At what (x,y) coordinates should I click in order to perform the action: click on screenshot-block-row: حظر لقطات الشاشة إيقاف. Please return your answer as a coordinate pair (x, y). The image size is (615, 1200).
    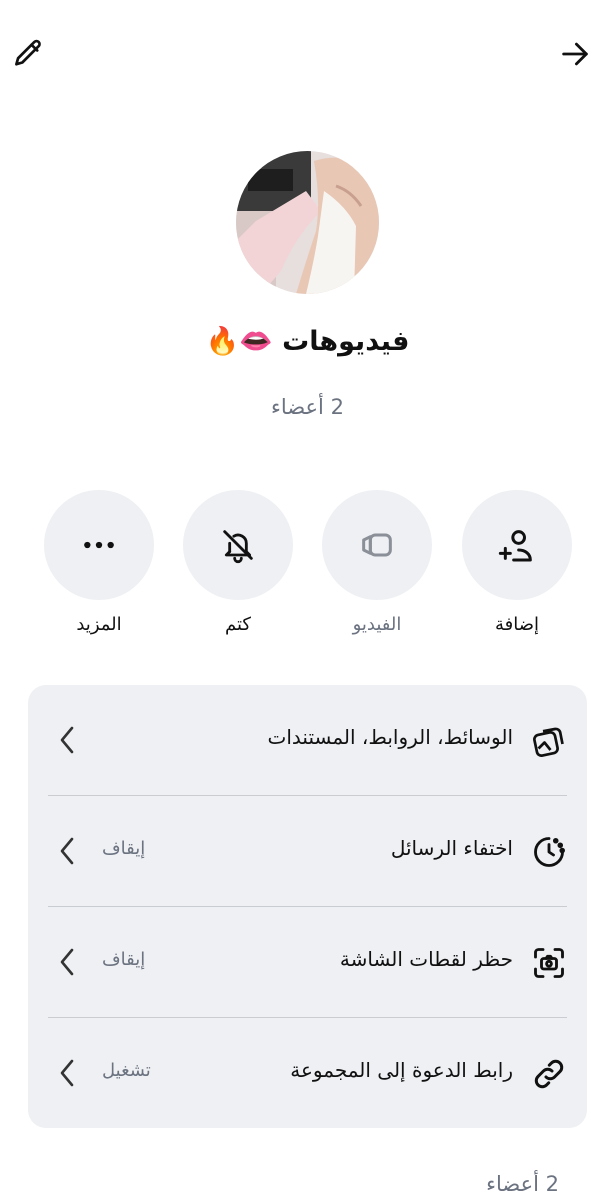
    Looking at the image, I should click on (307, 962).